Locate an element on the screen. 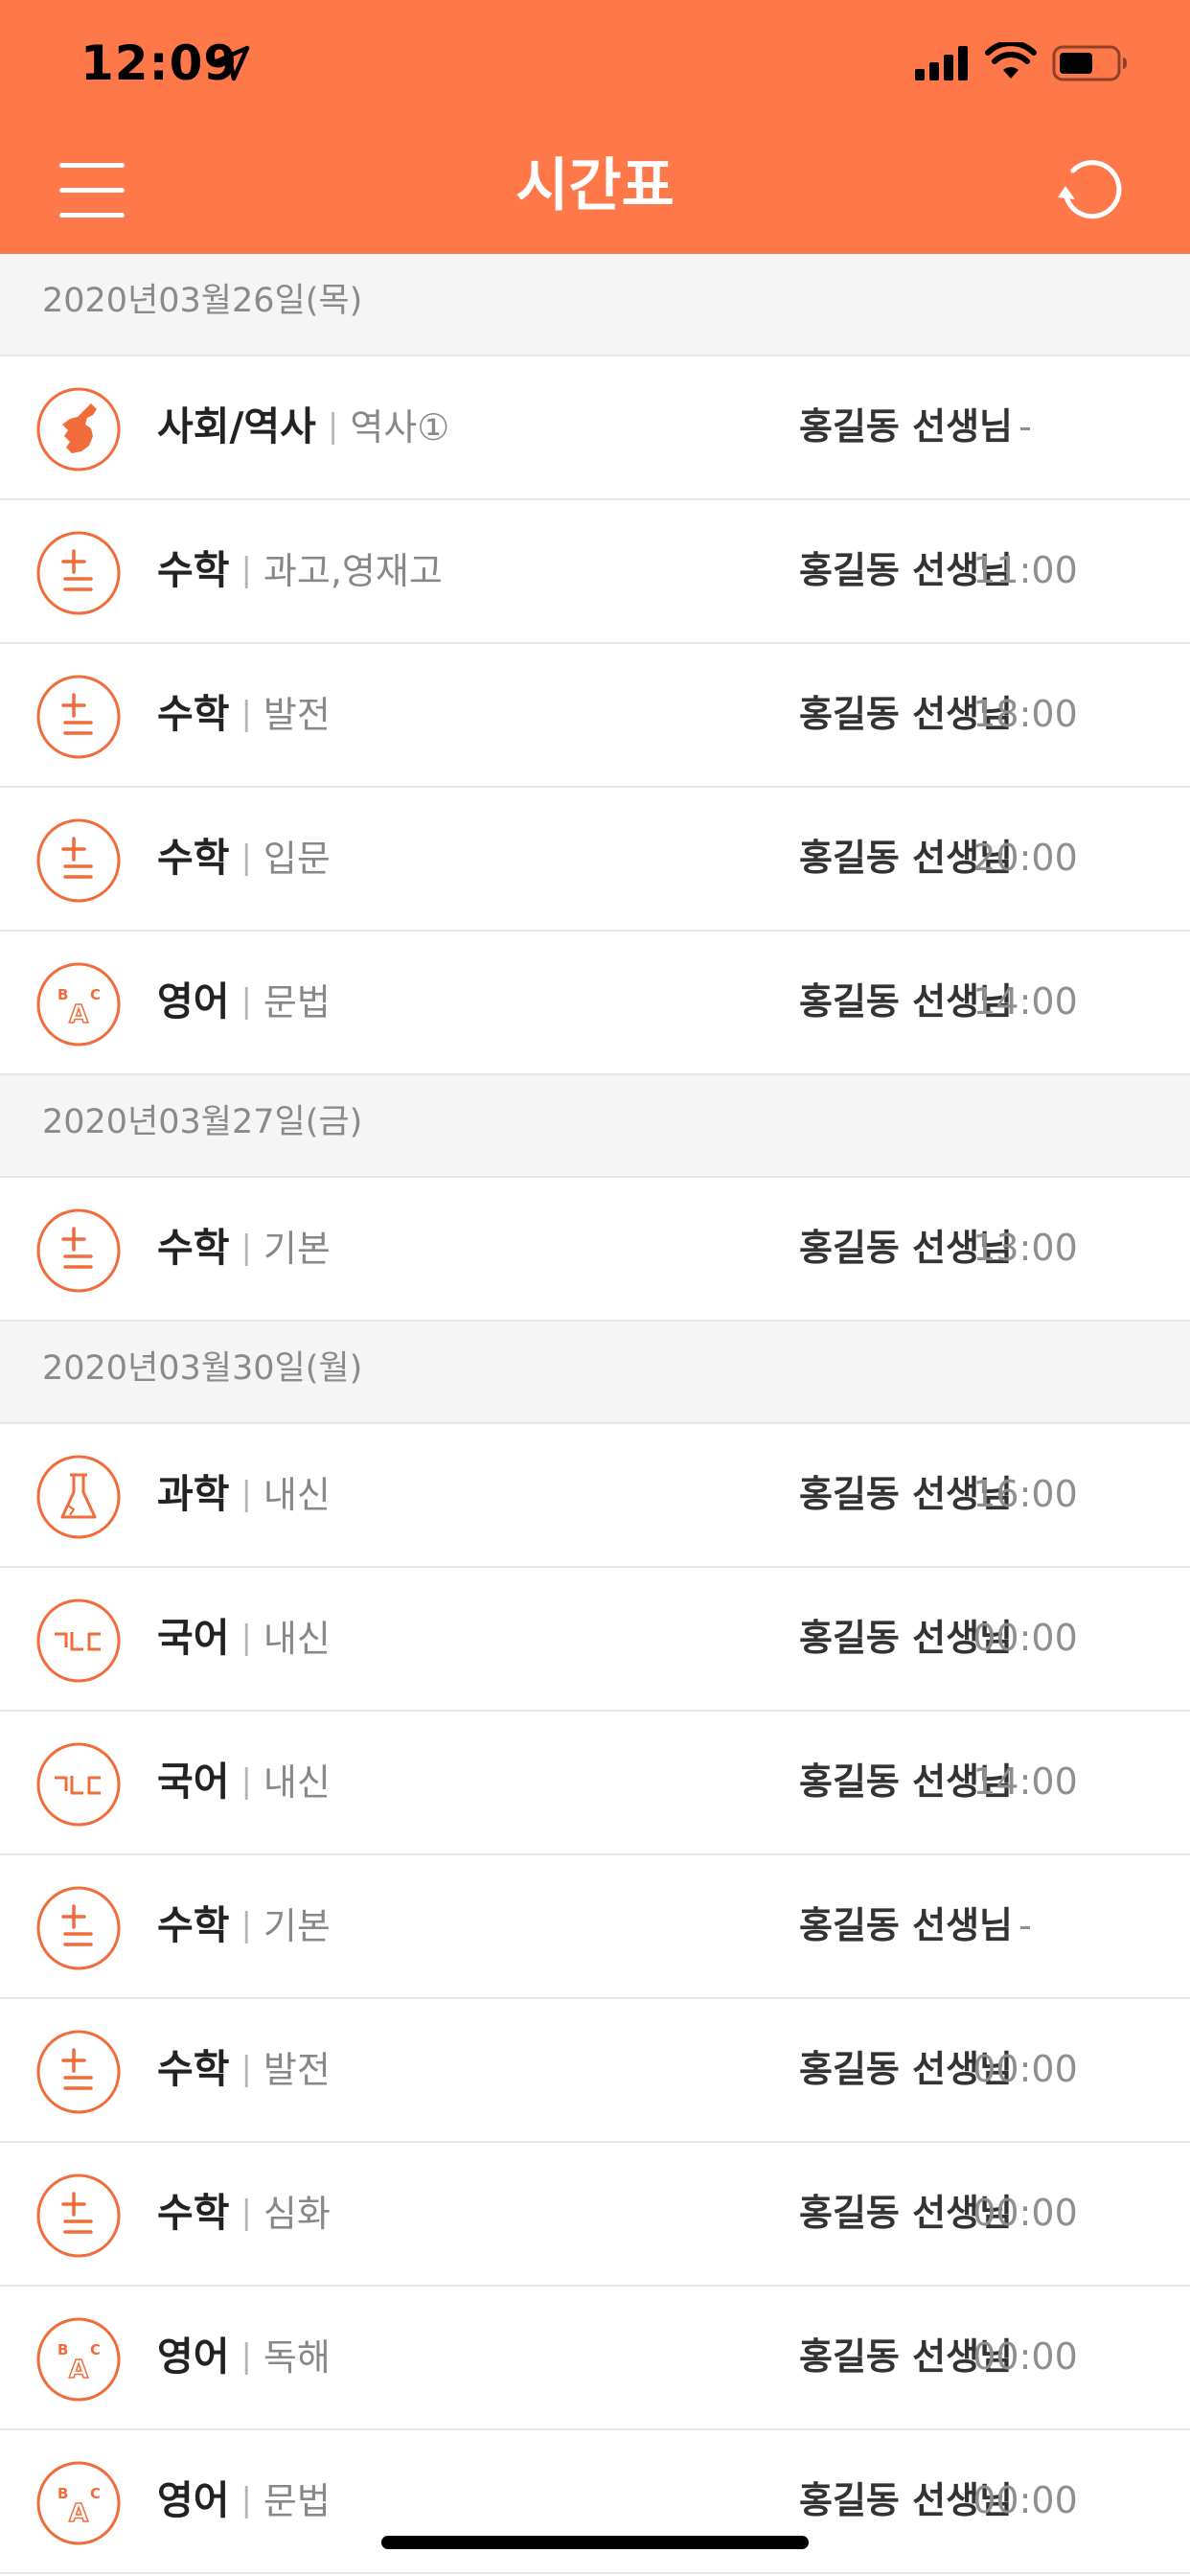  timetable-row: 수학 | 심화 홍길동 선생님 00:00 is located at coordinates (595, 2215).